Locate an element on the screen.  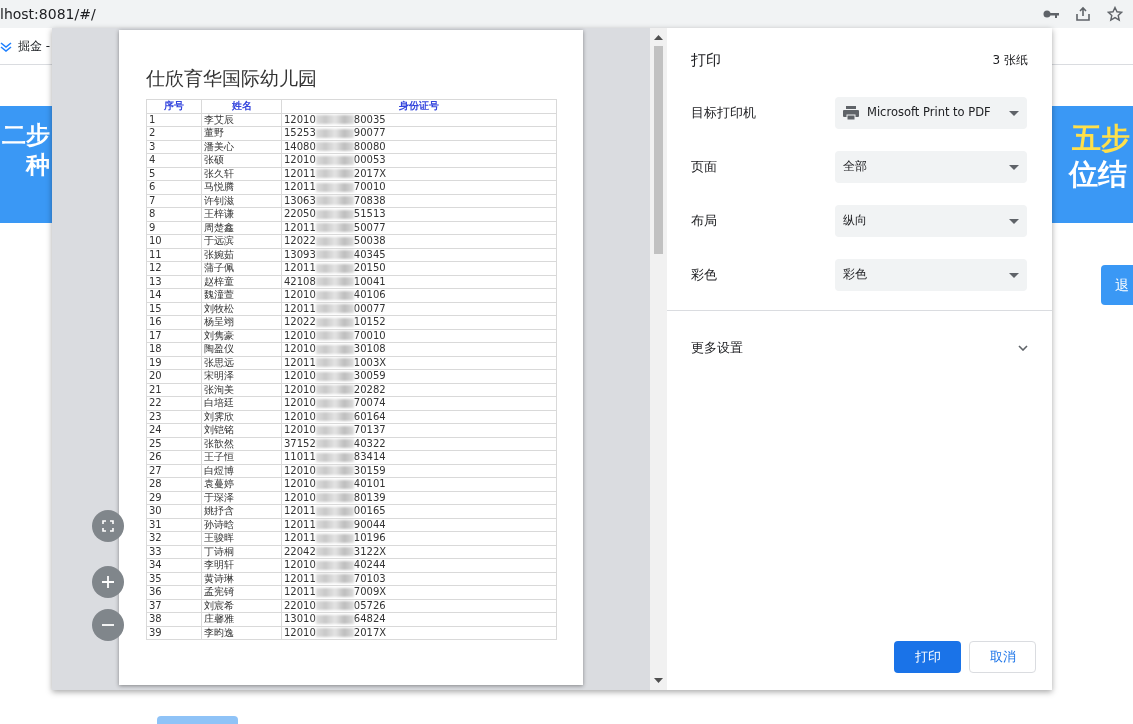
table-cell: 12010 30159 is located at coordinates (419, 471).